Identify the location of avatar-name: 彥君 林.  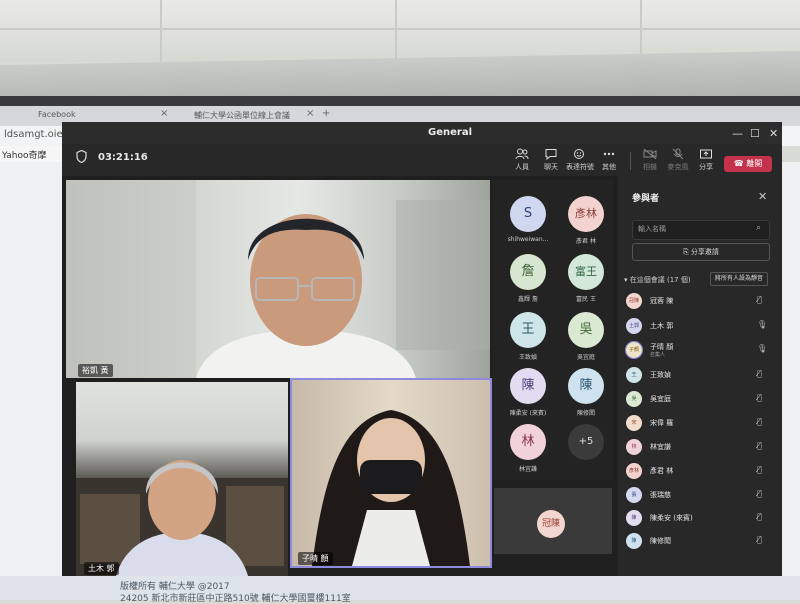
(586, 241).